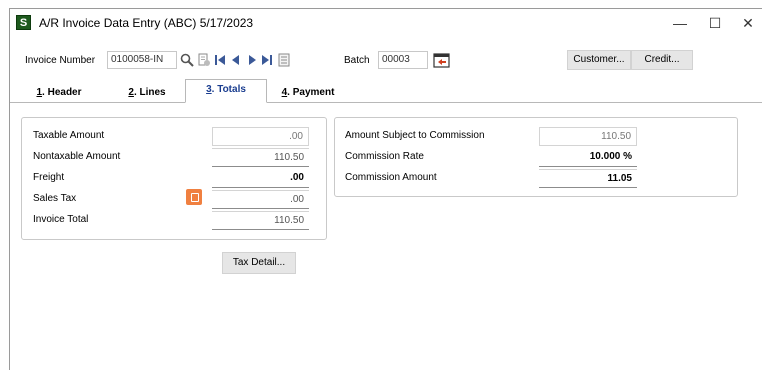 Image resolution: width=762 pixels, height=370 pixels. I want to click on batch-label: Batch, so click(357, 60).